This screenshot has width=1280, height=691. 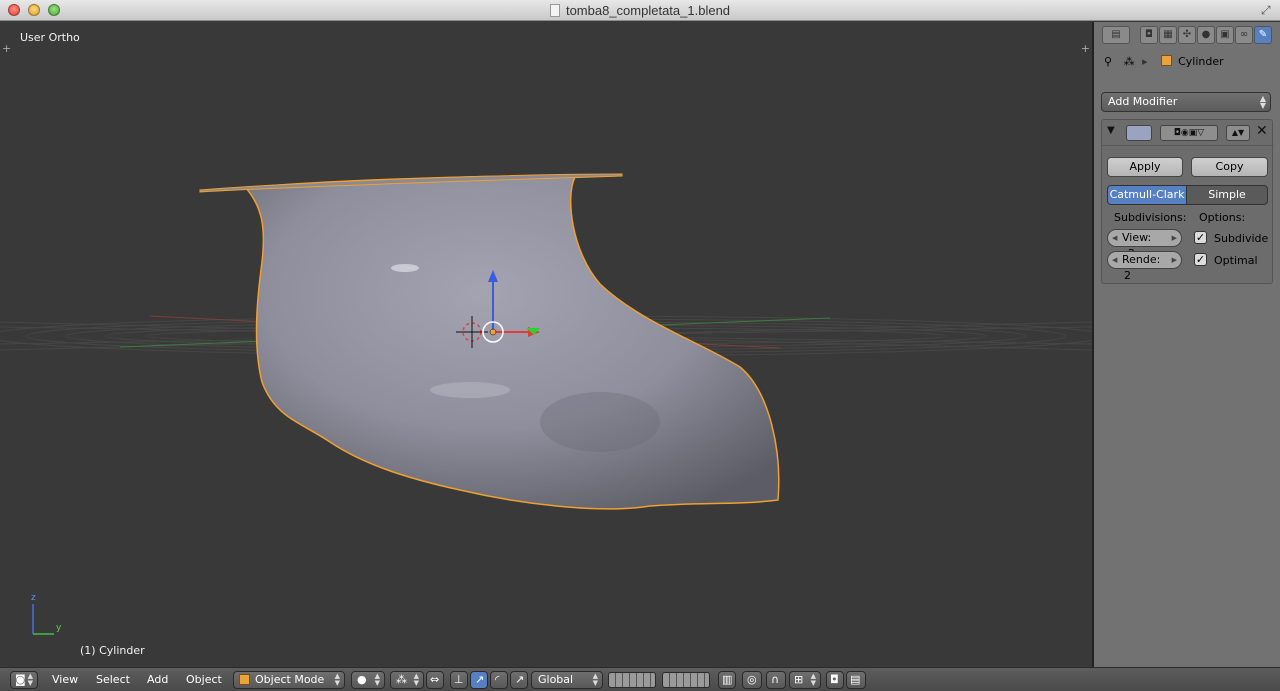 What do you see at coordinates (1149, 35) in the screenshot?
I see `render-context-icon: ◘` at bounding box center [1149, 35].